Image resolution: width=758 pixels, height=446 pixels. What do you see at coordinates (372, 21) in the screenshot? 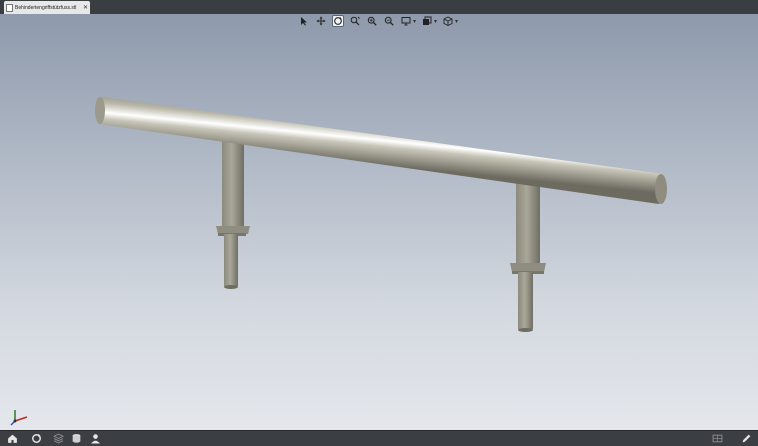
I see `zoom-window-icon` at bounding box center [372, 21].